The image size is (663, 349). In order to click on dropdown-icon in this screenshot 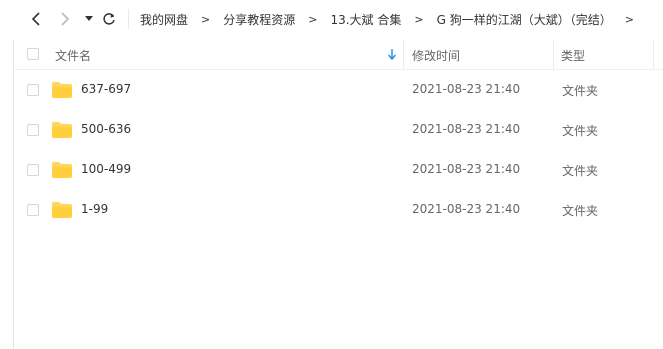, I will do `click(89, 18)`.